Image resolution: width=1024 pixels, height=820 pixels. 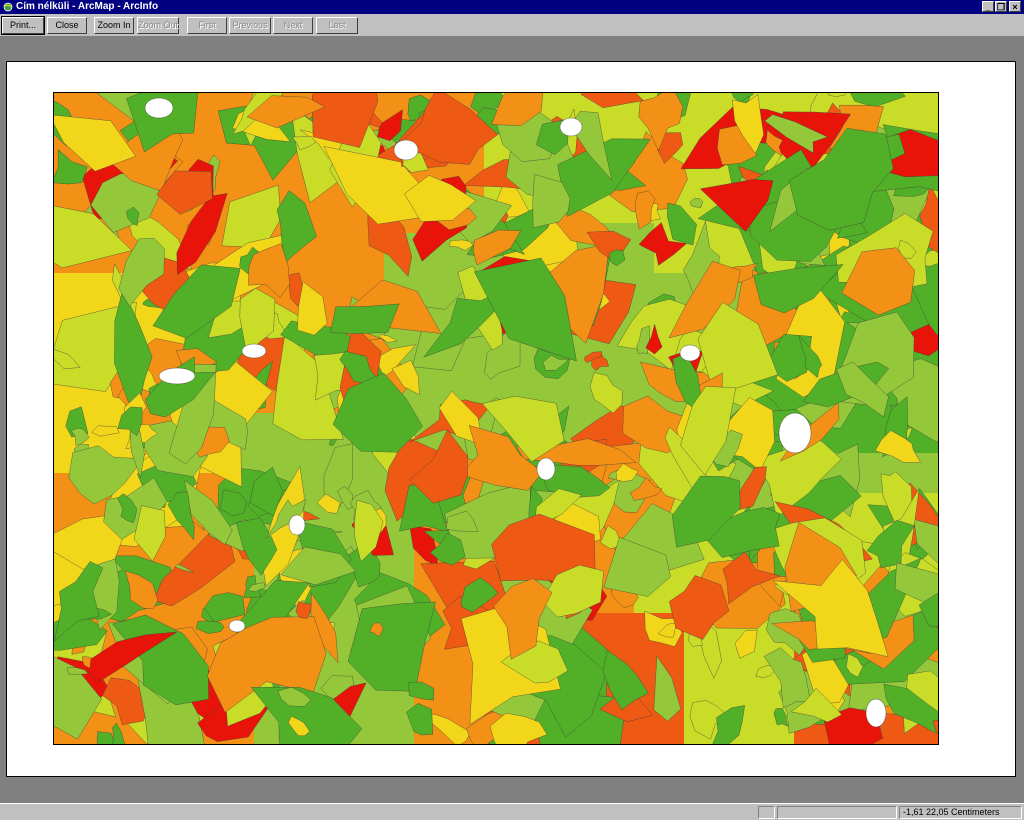 I want to click on coordinate-readout: -1,61 22,05 Centimeters, so click(x=960, y=812).